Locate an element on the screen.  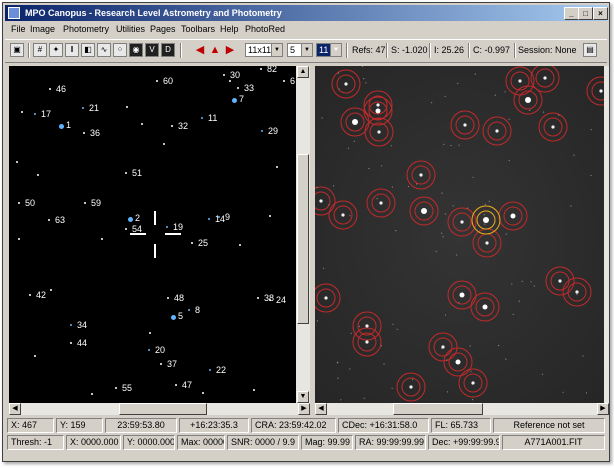
calculator-icon: ▤ is located at coordinates (590, 50).